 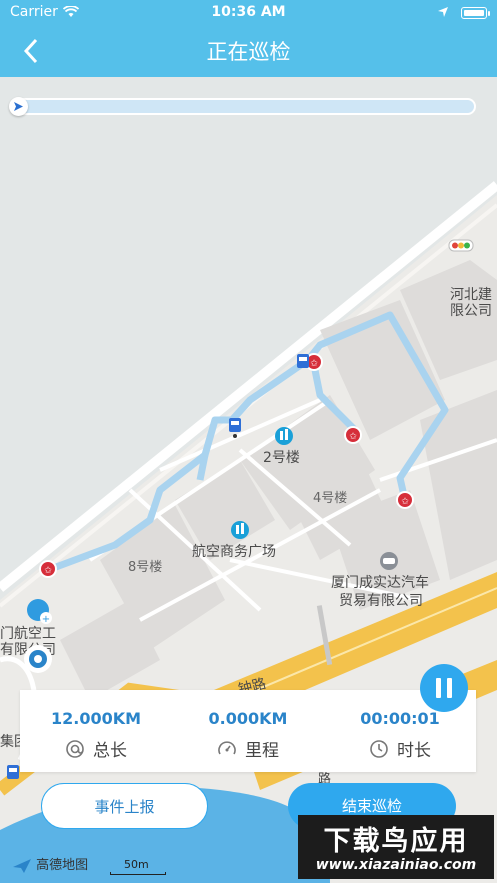 What do you see at coordinates (124, 806) in the screenshot?
I see `report-event-button: 事件上报` at bounding box center [124, 806].